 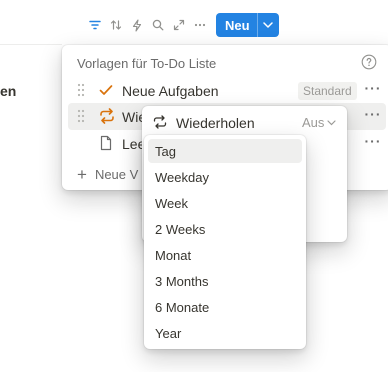 I want to click on background-heading-fragment: en, so click(x=8, y=91).